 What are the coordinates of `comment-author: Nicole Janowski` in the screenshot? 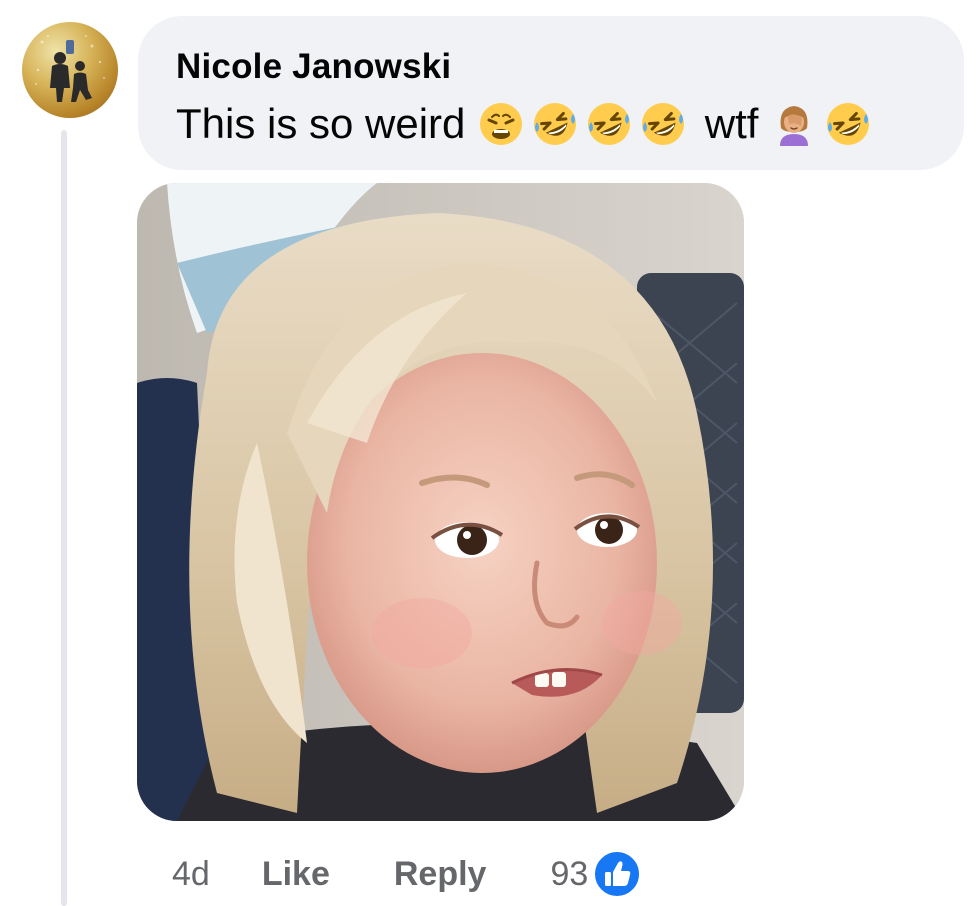 It's located at (551, 67).